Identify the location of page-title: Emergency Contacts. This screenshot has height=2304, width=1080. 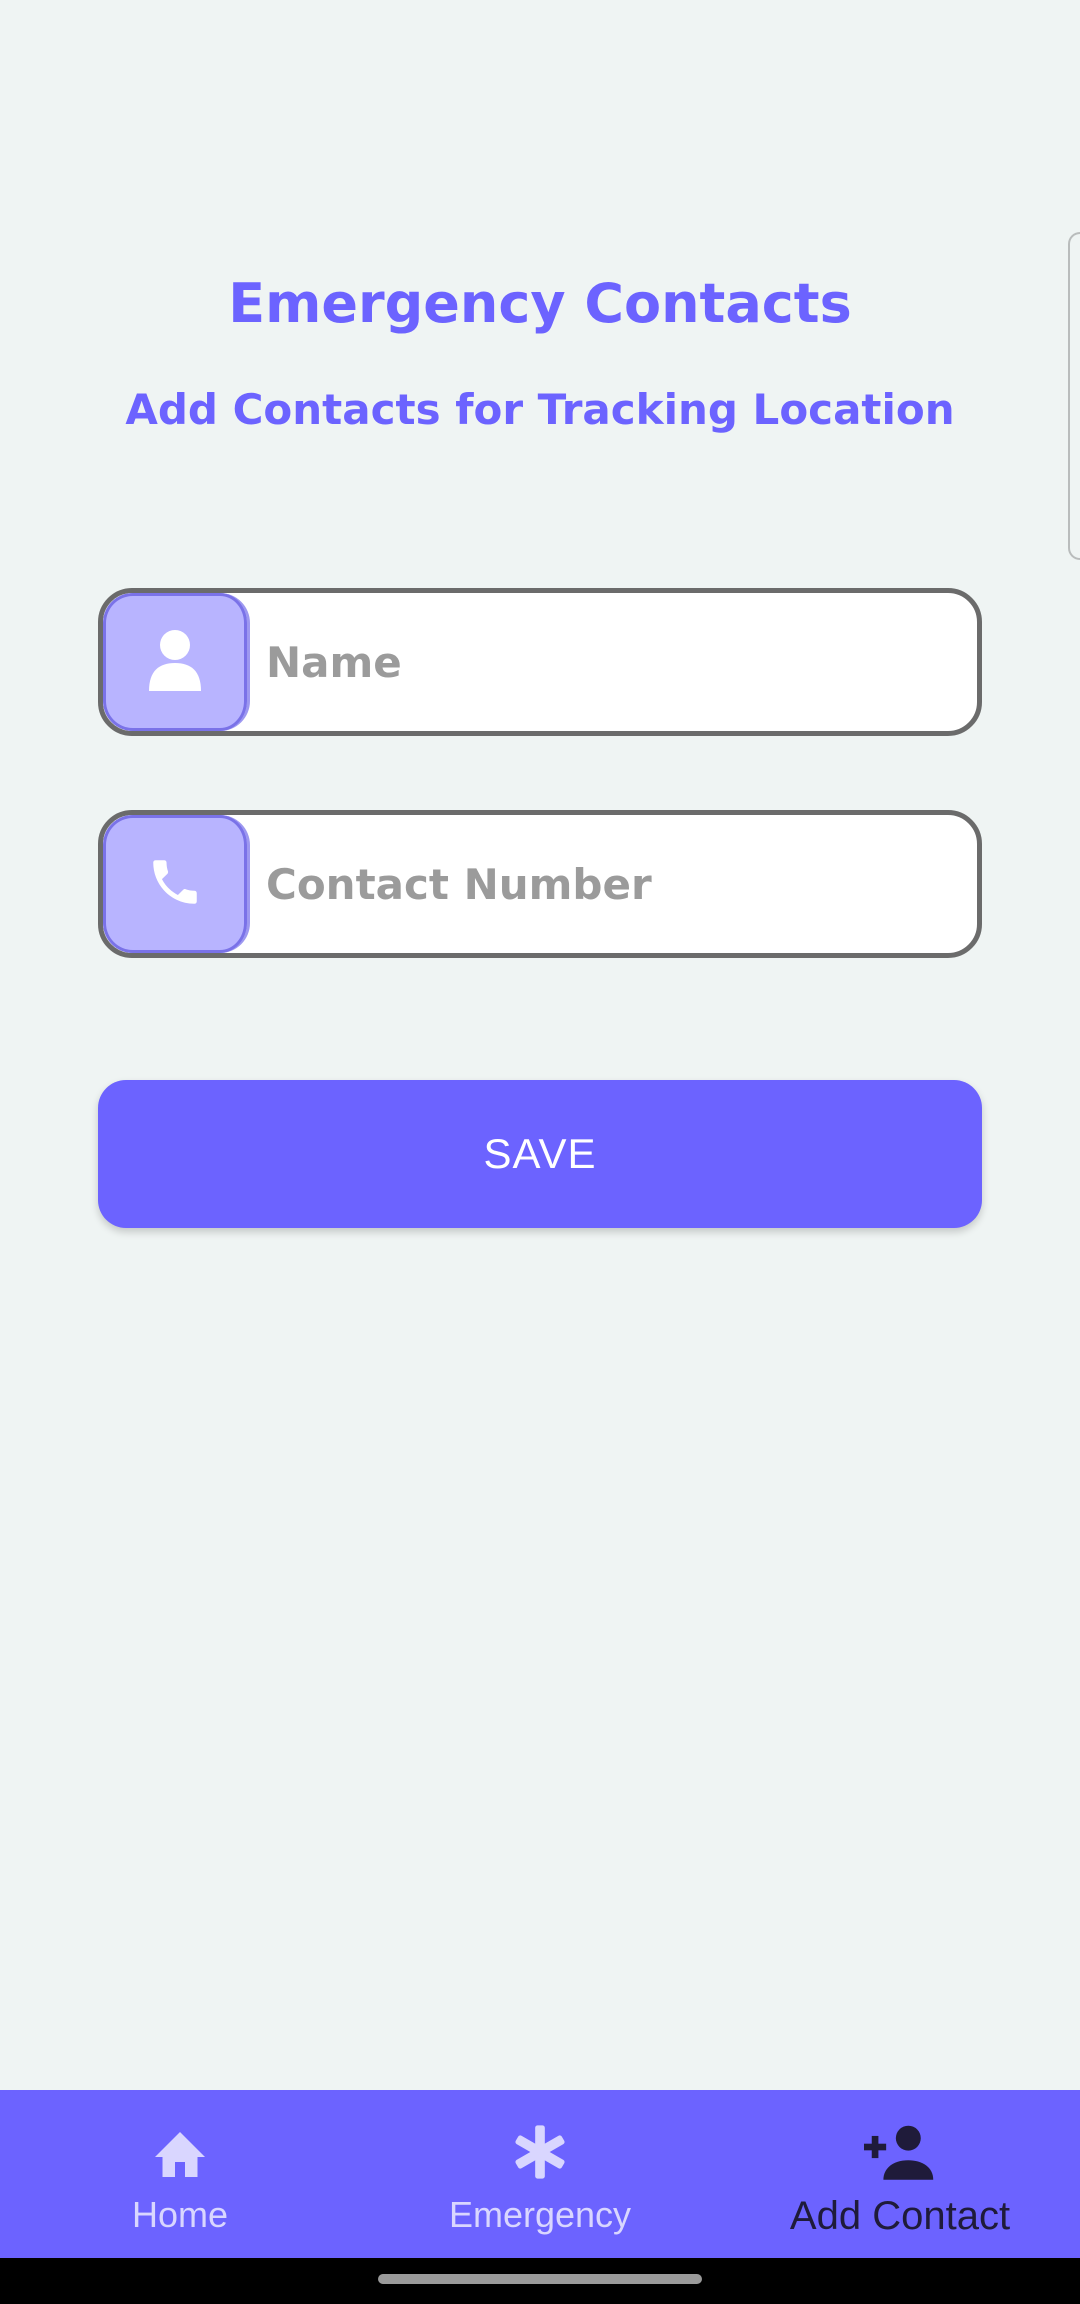
(540, 303).